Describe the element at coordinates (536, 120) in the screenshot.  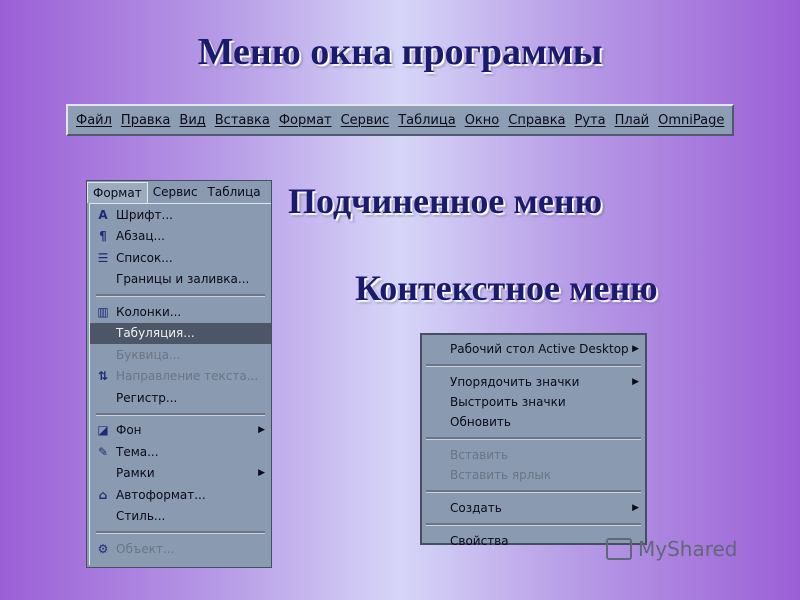
I see `menu-help: Справка` at that location.